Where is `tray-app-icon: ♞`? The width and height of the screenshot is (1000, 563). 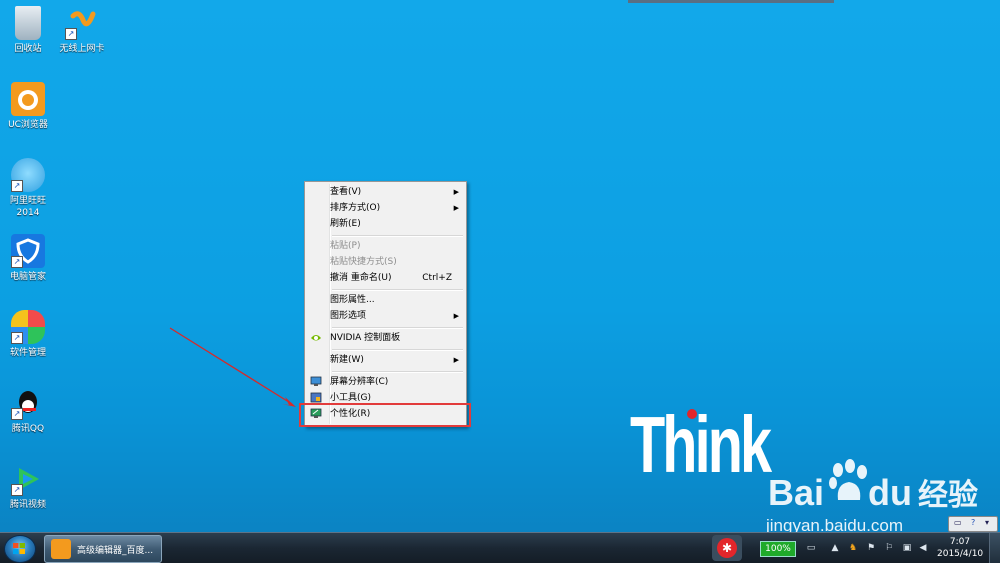
tray-app-icon: ♞ is located at coordinates (853, 548).